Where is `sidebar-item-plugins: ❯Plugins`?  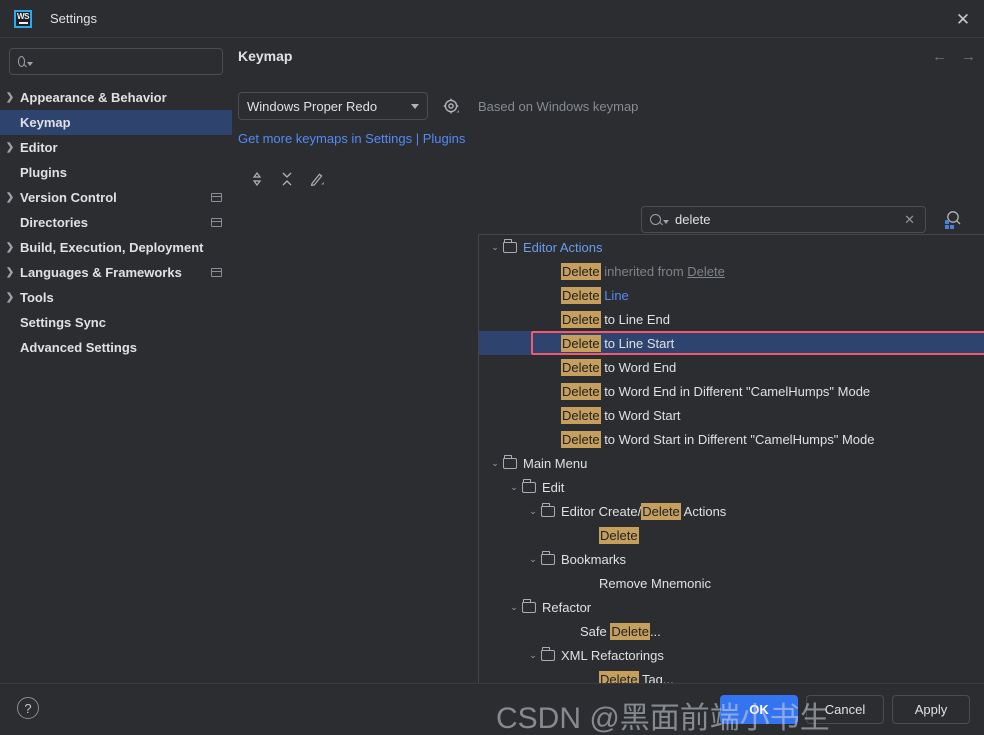 sidebar-item-plugins: ❯Plugins is located at coordinates (116, 172).